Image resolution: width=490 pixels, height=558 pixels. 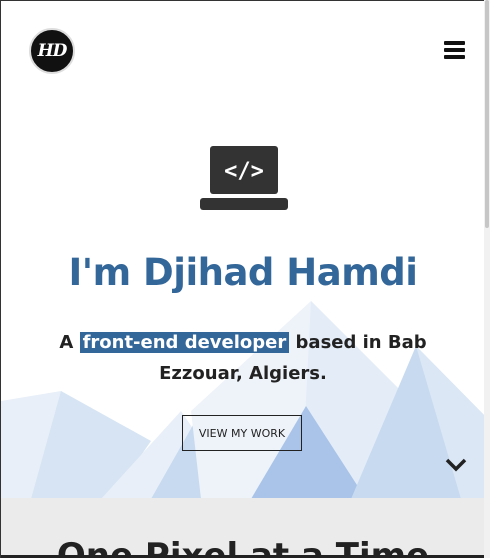 What do you see at coordinates (66, 342) in the screenshot?
I see `tagline-prefix: A` at bounding box center [66, 342].